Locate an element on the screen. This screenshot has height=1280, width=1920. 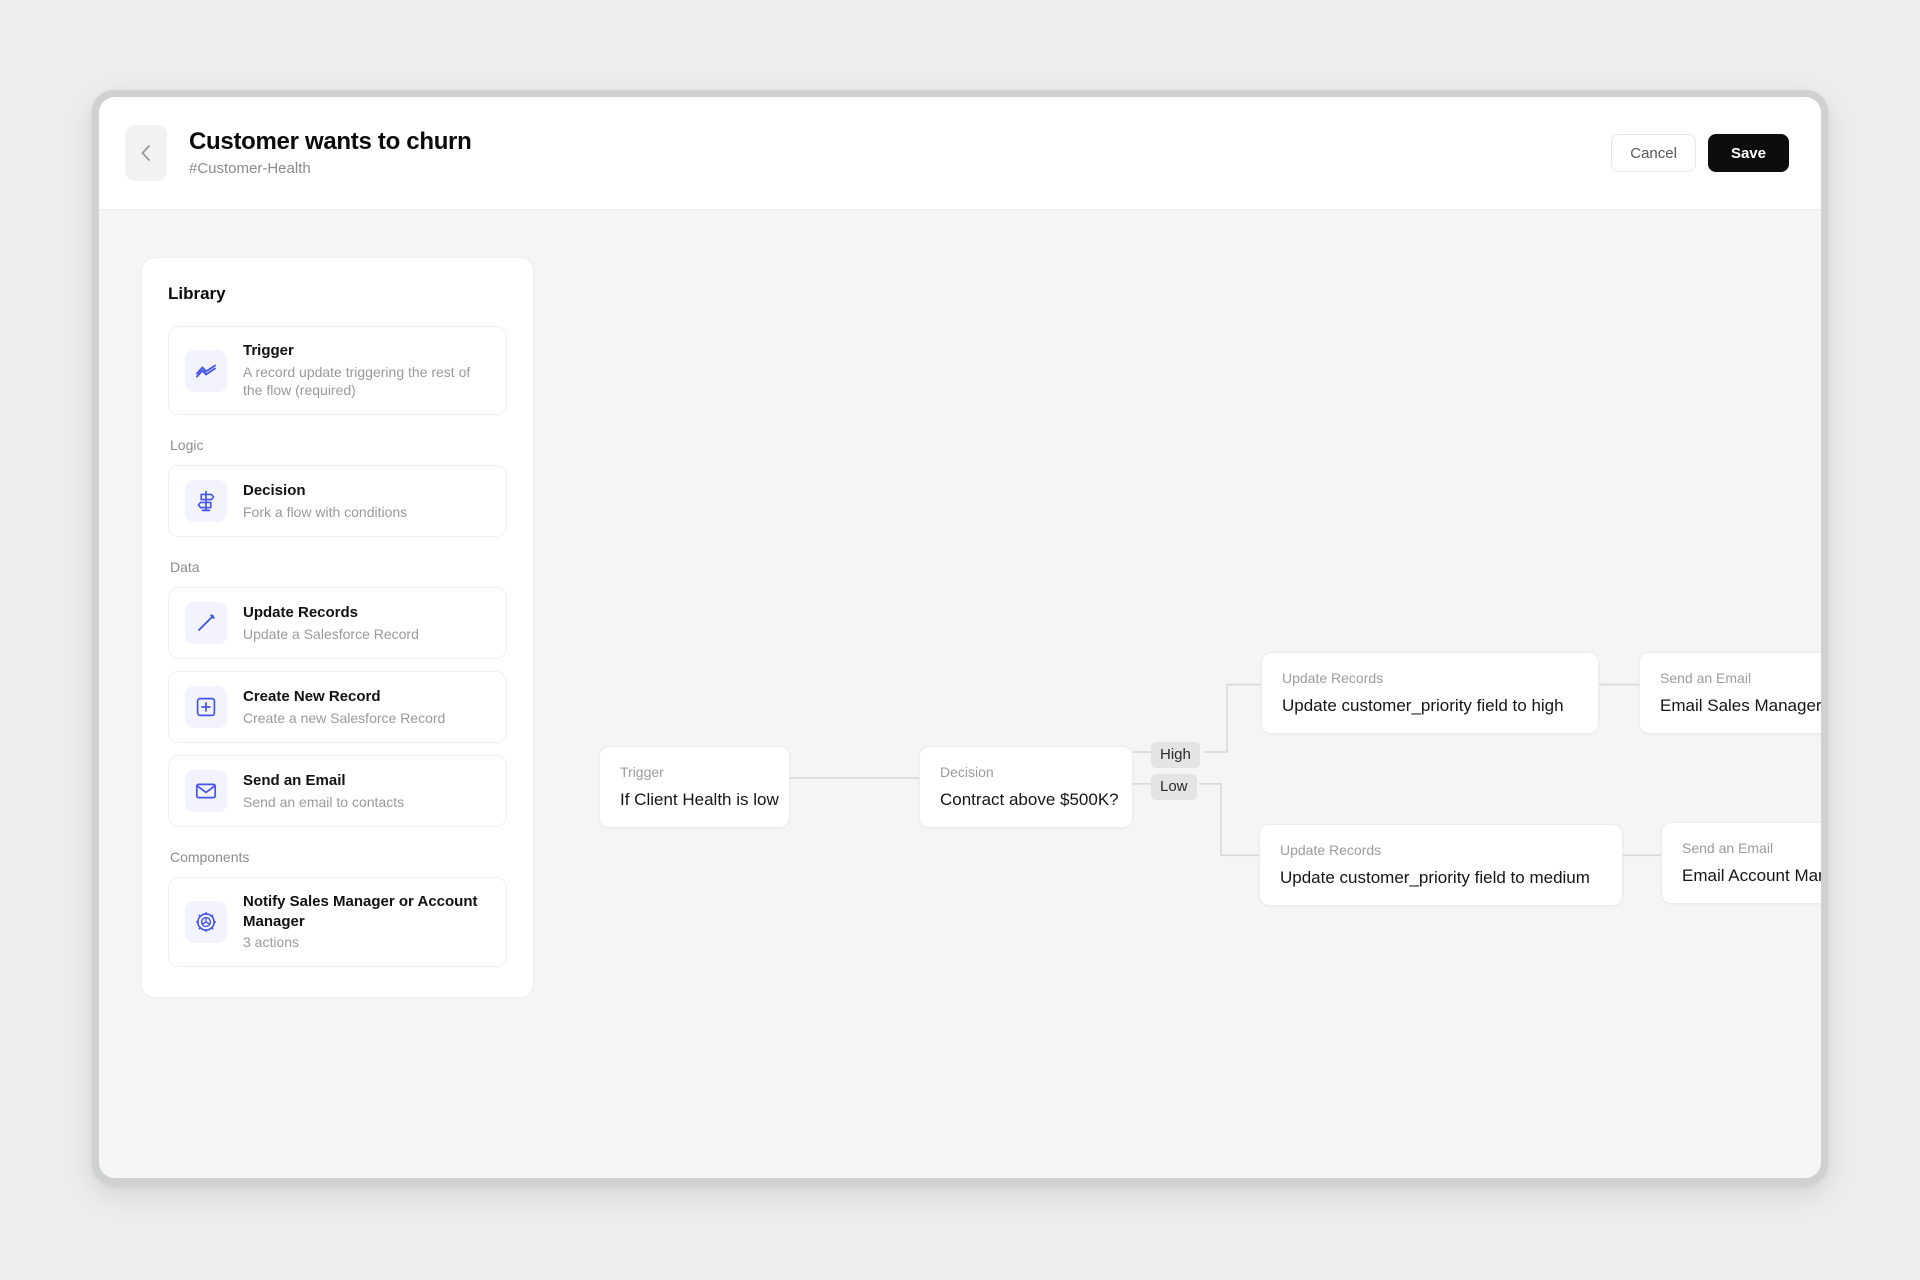
flow-node-title: Update customer_priority field to medium is located at coordinates (1435, 878).